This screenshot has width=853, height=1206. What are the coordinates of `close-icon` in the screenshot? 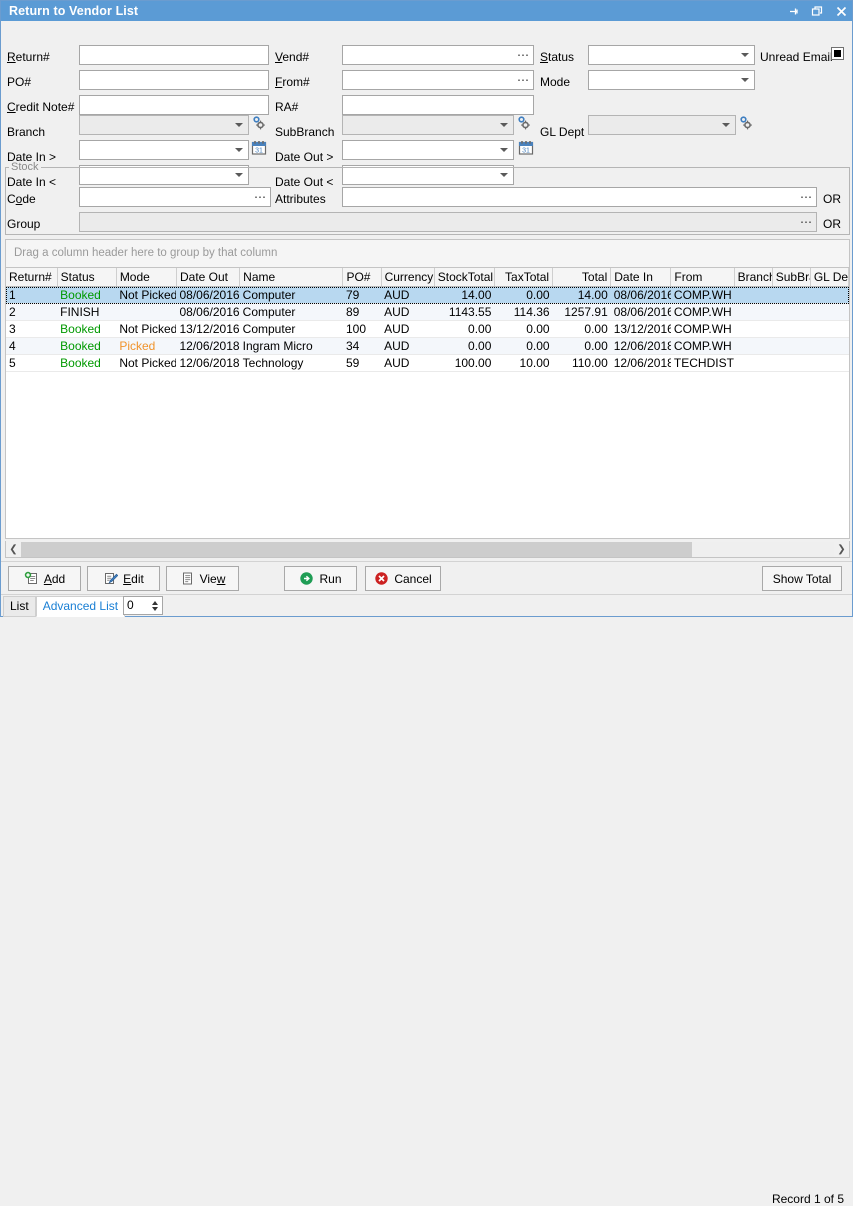 It's located at (841, 11).